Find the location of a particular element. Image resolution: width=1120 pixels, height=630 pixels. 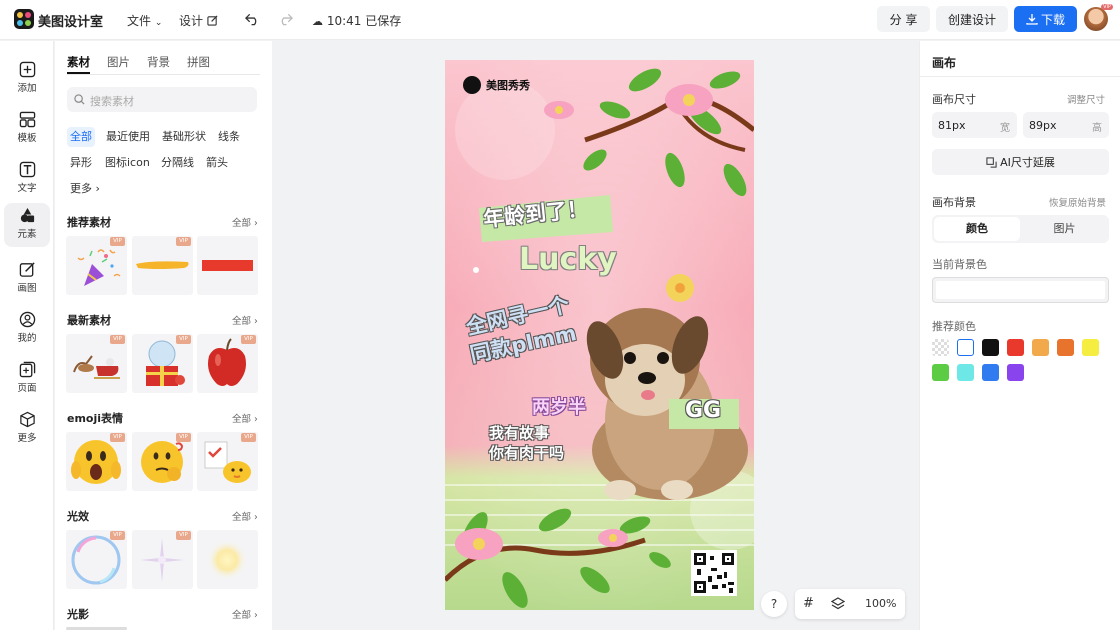

avatar: VIP is located at coordinates (1098, 17).